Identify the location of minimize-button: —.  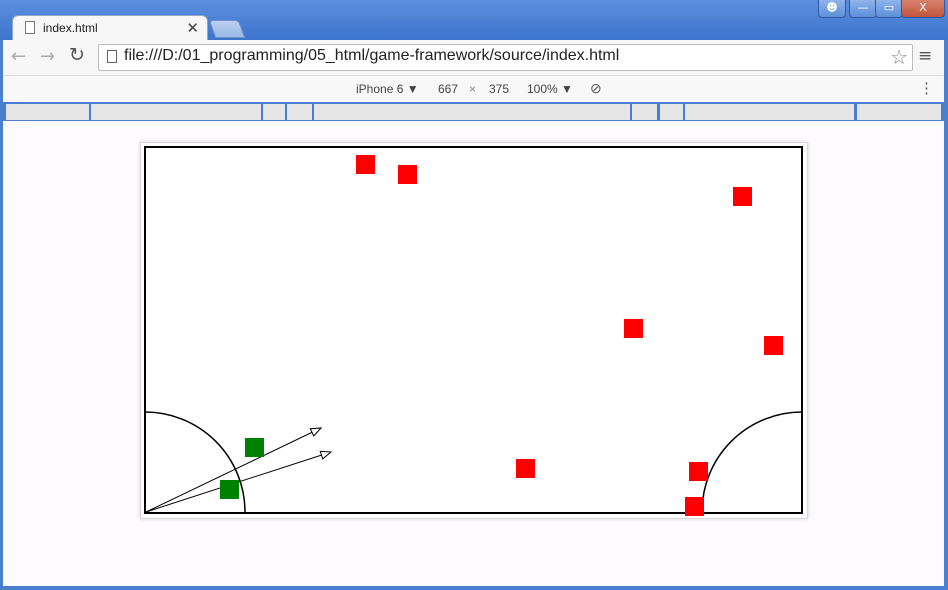
(863, 9).